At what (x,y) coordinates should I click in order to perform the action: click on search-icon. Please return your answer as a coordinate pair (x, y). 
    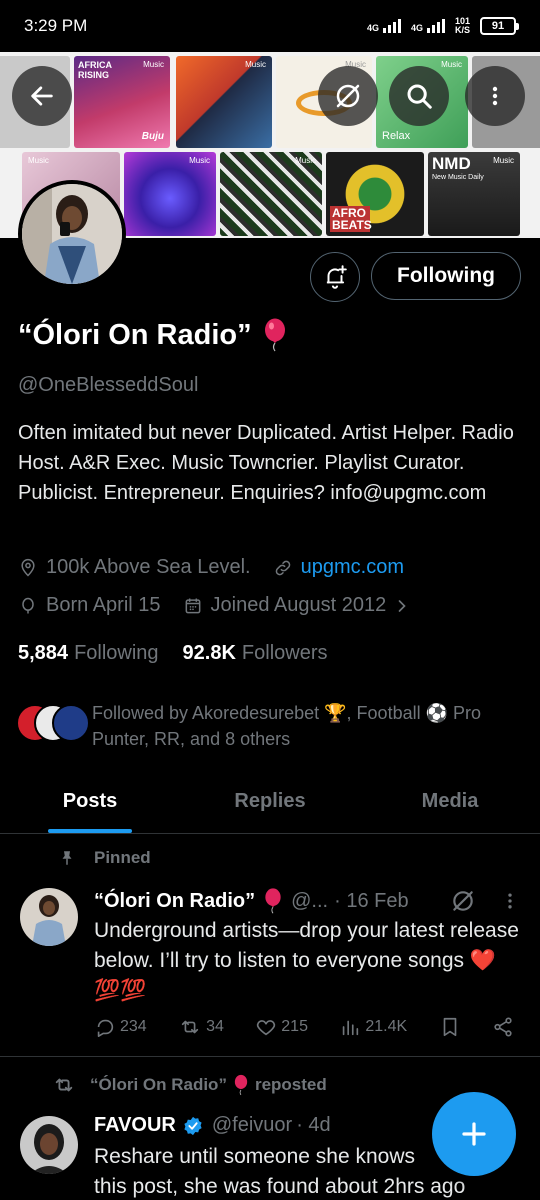
    Looking at the image, I should click on (419, 96).